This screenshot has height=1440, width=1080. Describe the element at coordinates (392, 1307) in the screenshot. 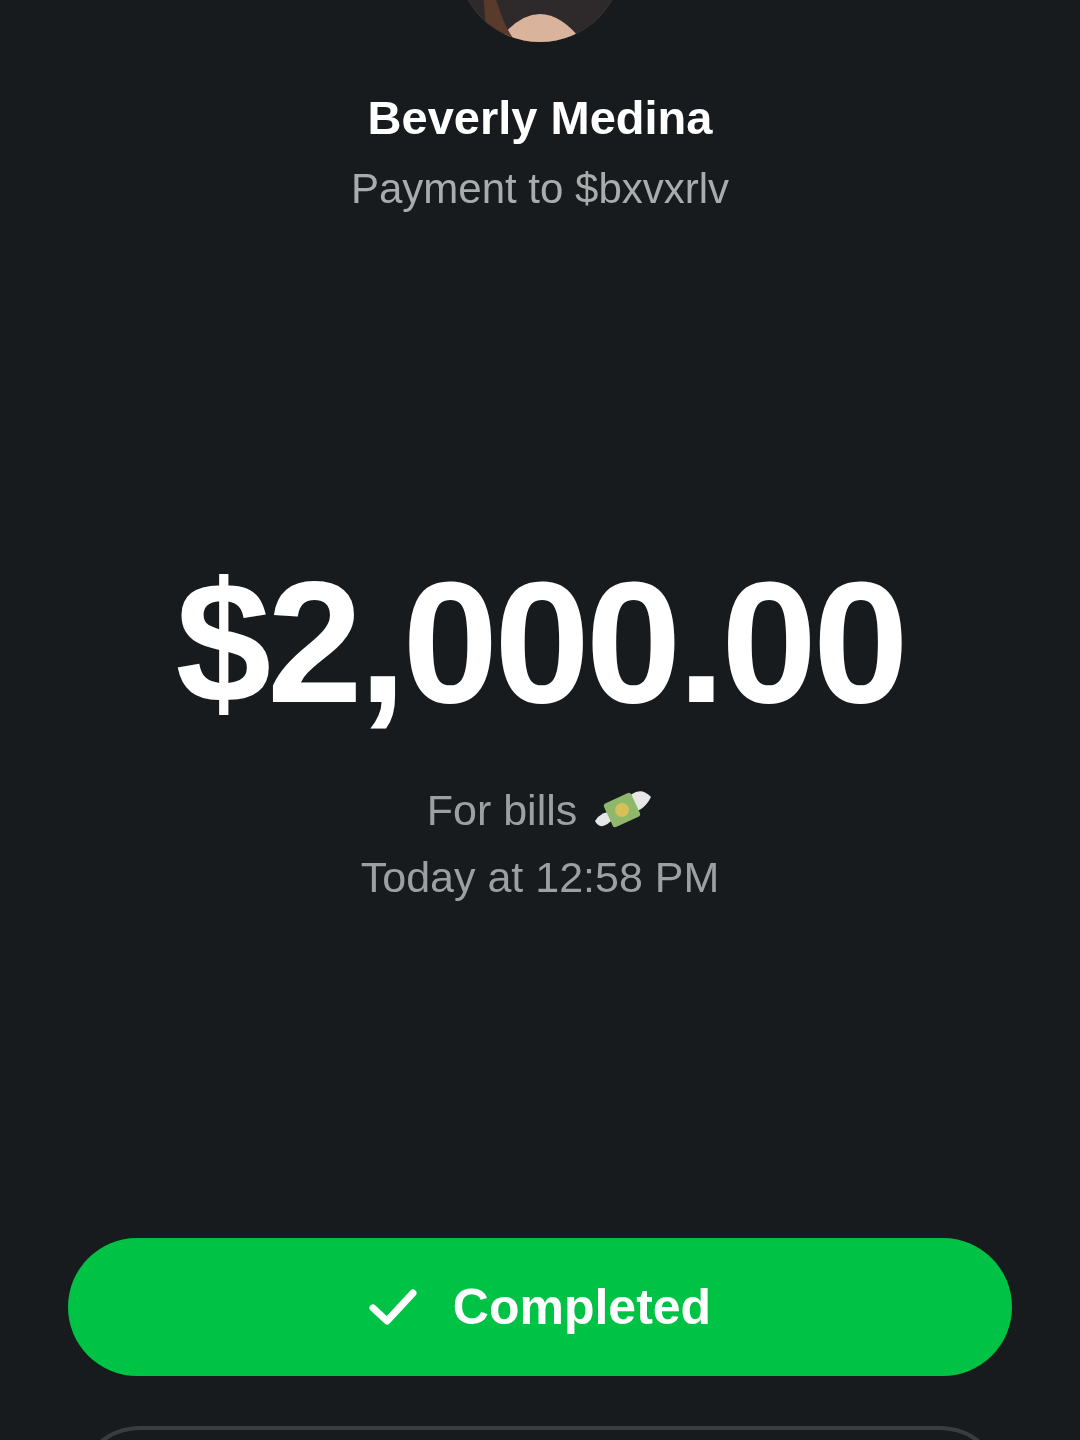

I see `check-icon` at that location.